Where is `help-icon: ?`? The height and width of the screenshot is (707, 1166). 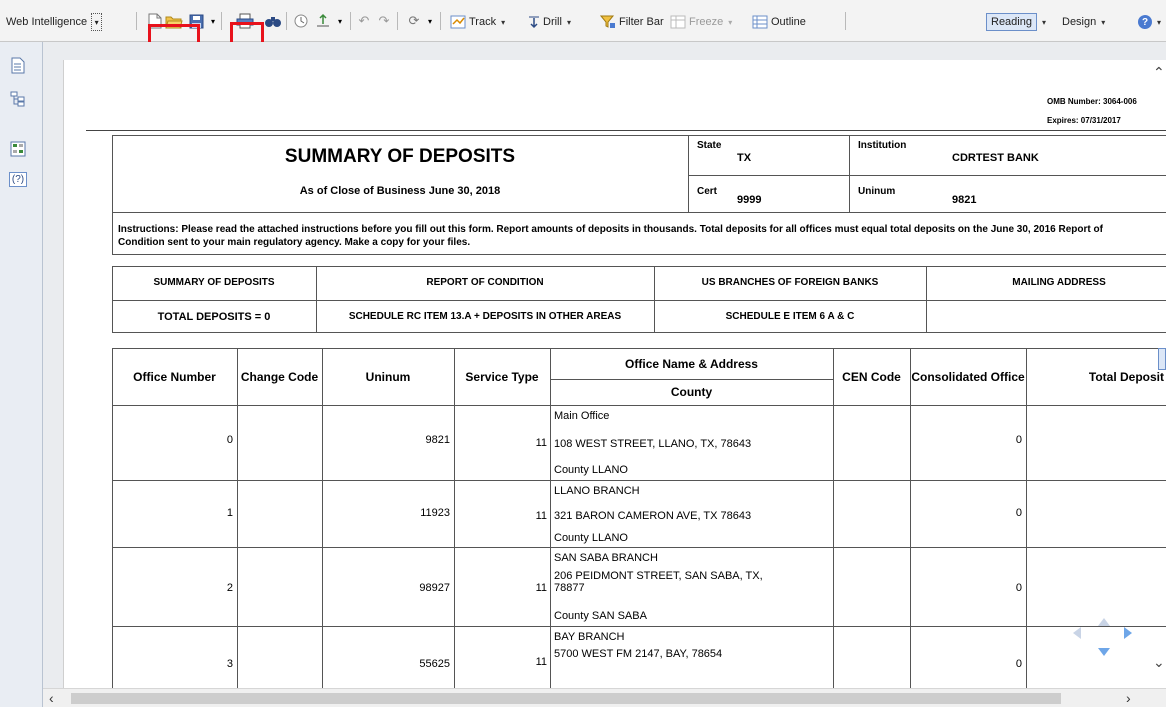 help-icon: ? is located at coordinates (1145, 22).